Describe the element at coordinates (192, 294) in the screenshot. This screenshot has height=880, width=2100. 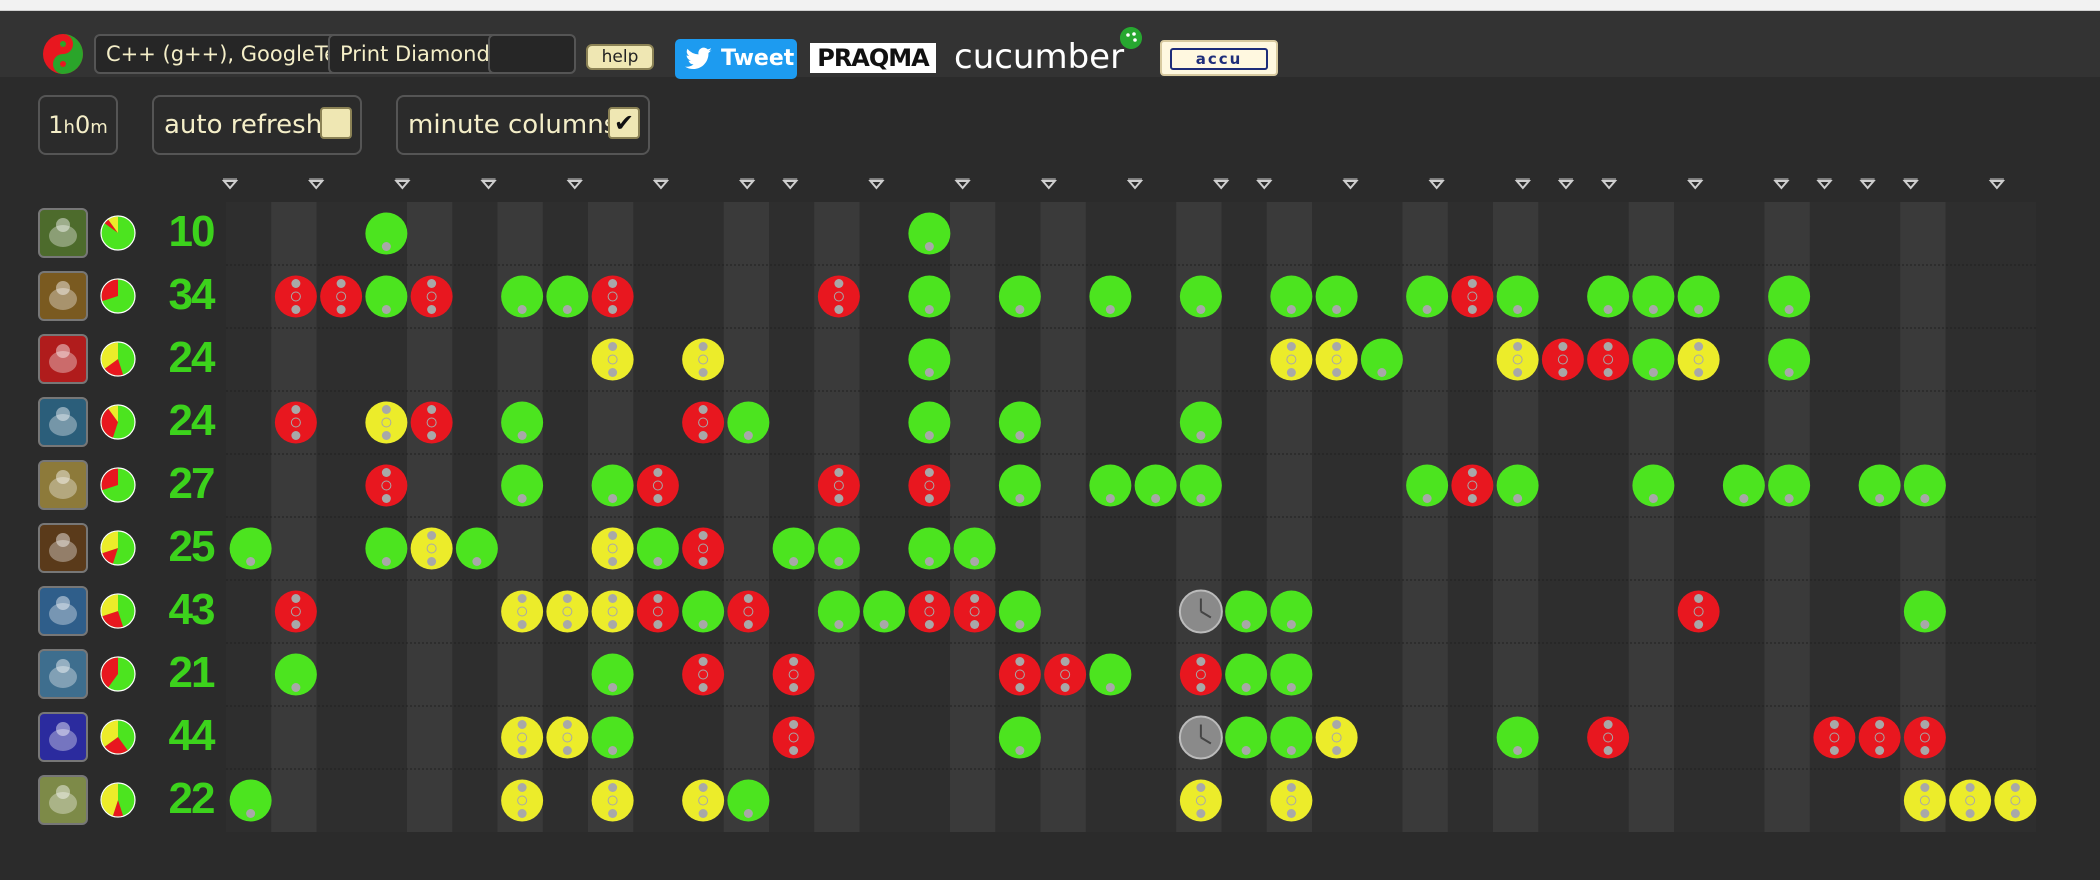
I see `light-count: 34` at that location.